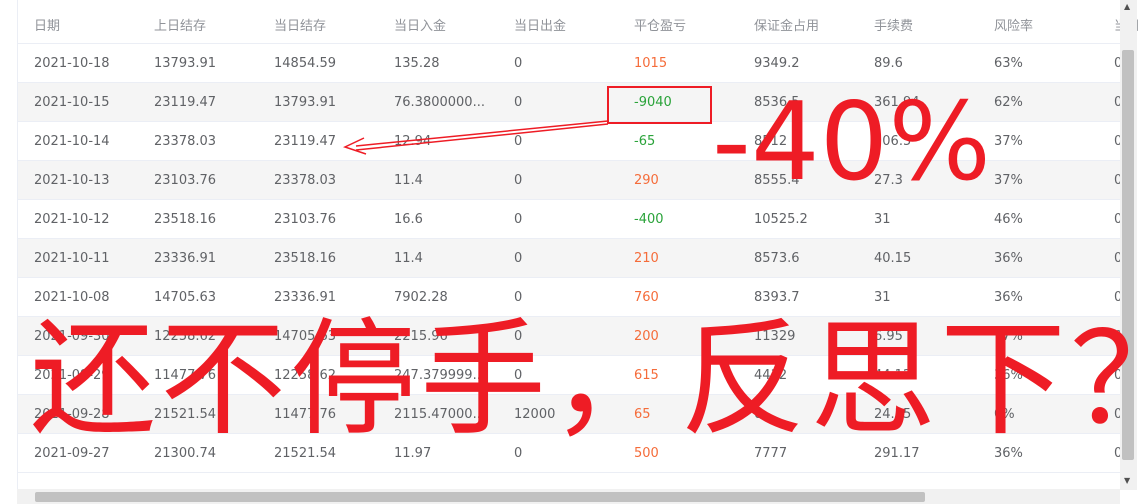  Describe the element at coordinates (690, 24) in the screenshot. I see `column-header: 平仓盈亏` at that location.